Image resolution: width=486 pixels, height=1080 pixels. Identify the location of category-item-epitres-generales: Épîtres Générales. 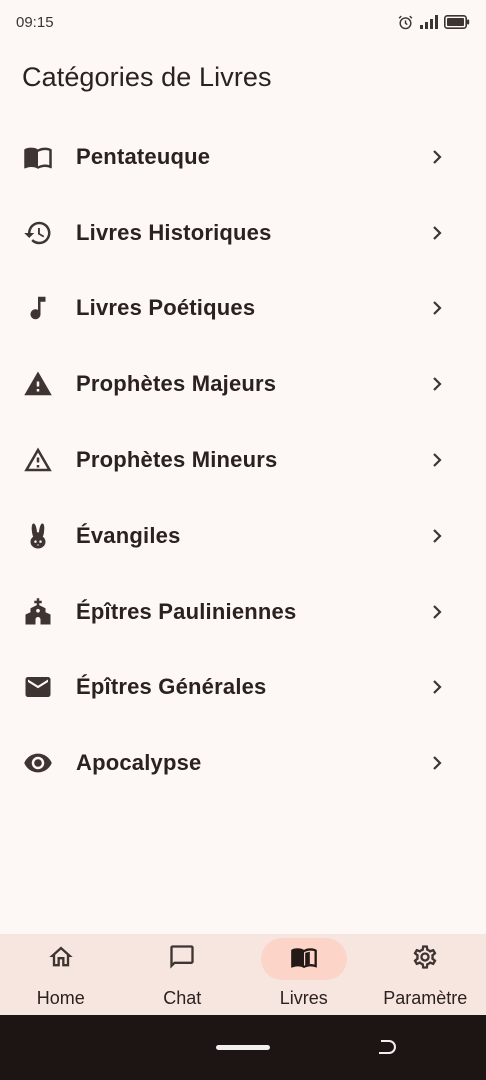
(243, 688).